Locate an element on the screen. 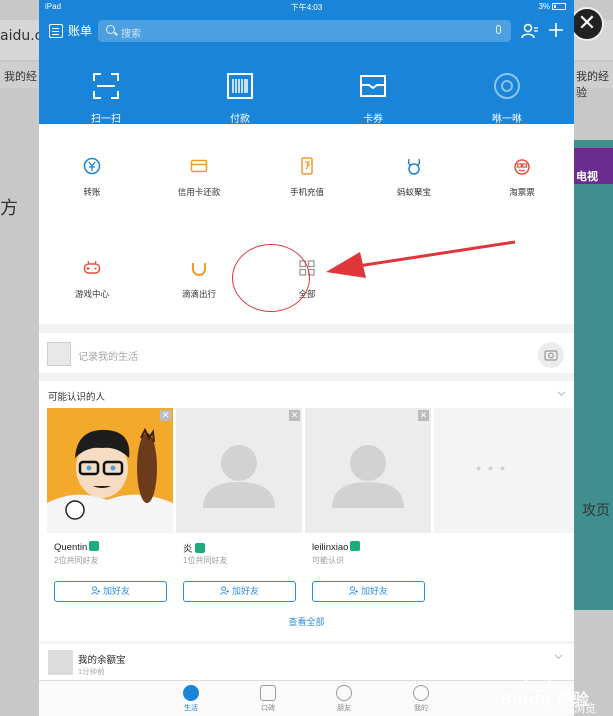 This screenshot has height=716, width=613. grid-item-taopiaopiao: 淘票票 is located at coordinates (522, 177).